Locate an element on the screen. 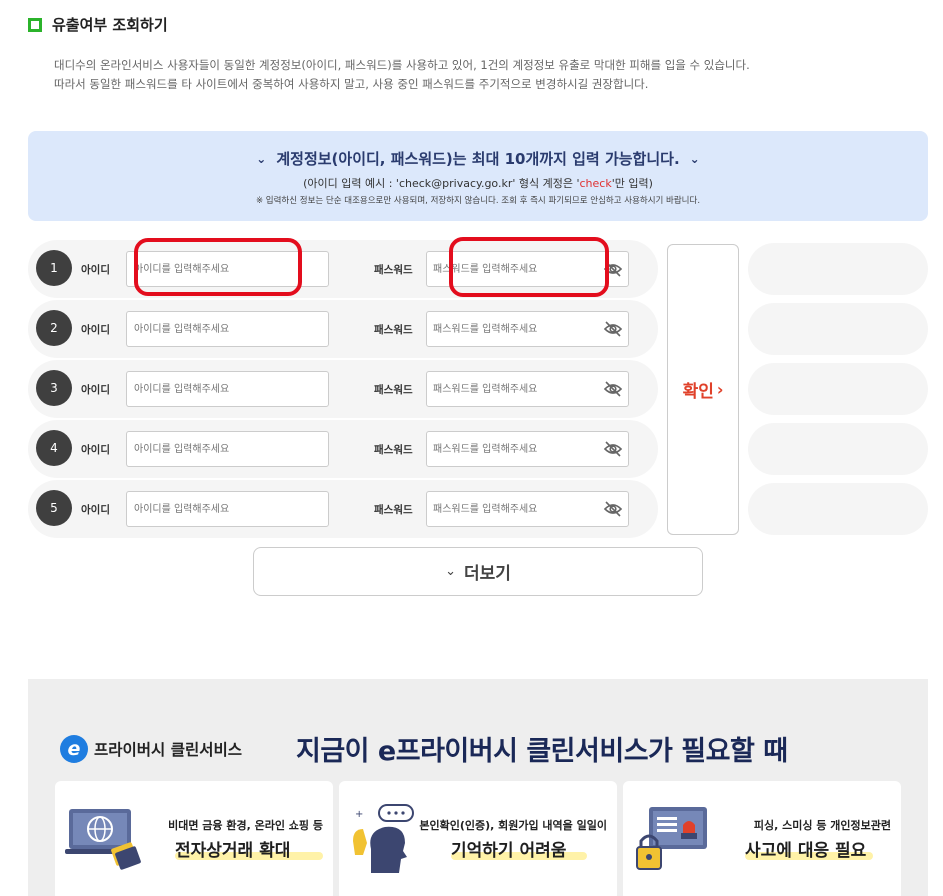 The width and height of the screenshot is (943, 896). confirm-label: 확인 is located at coordinates (698, 392).